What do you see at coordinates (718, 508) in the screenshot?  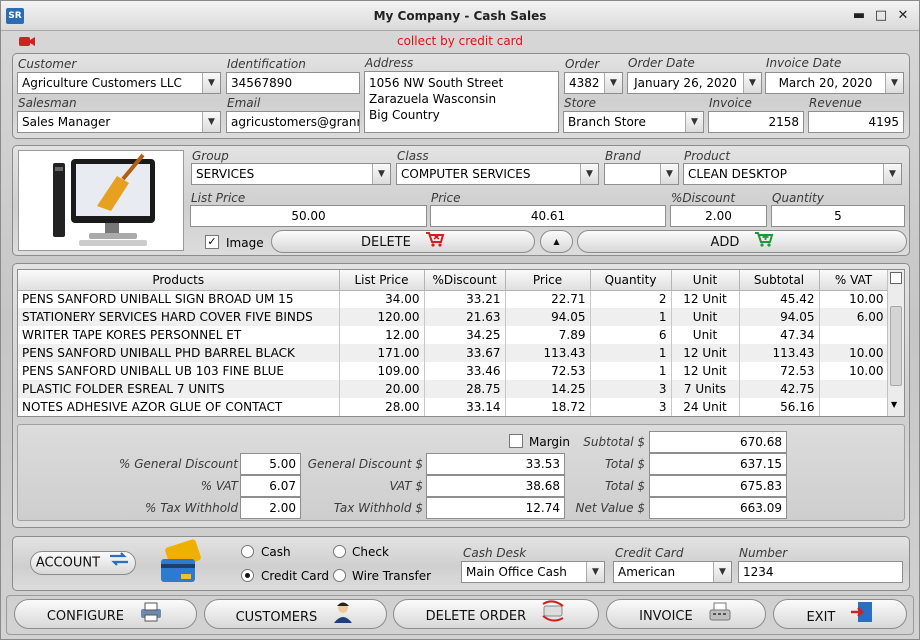 I see `net-value-field: 663.09` at bounding box center [718, 508].